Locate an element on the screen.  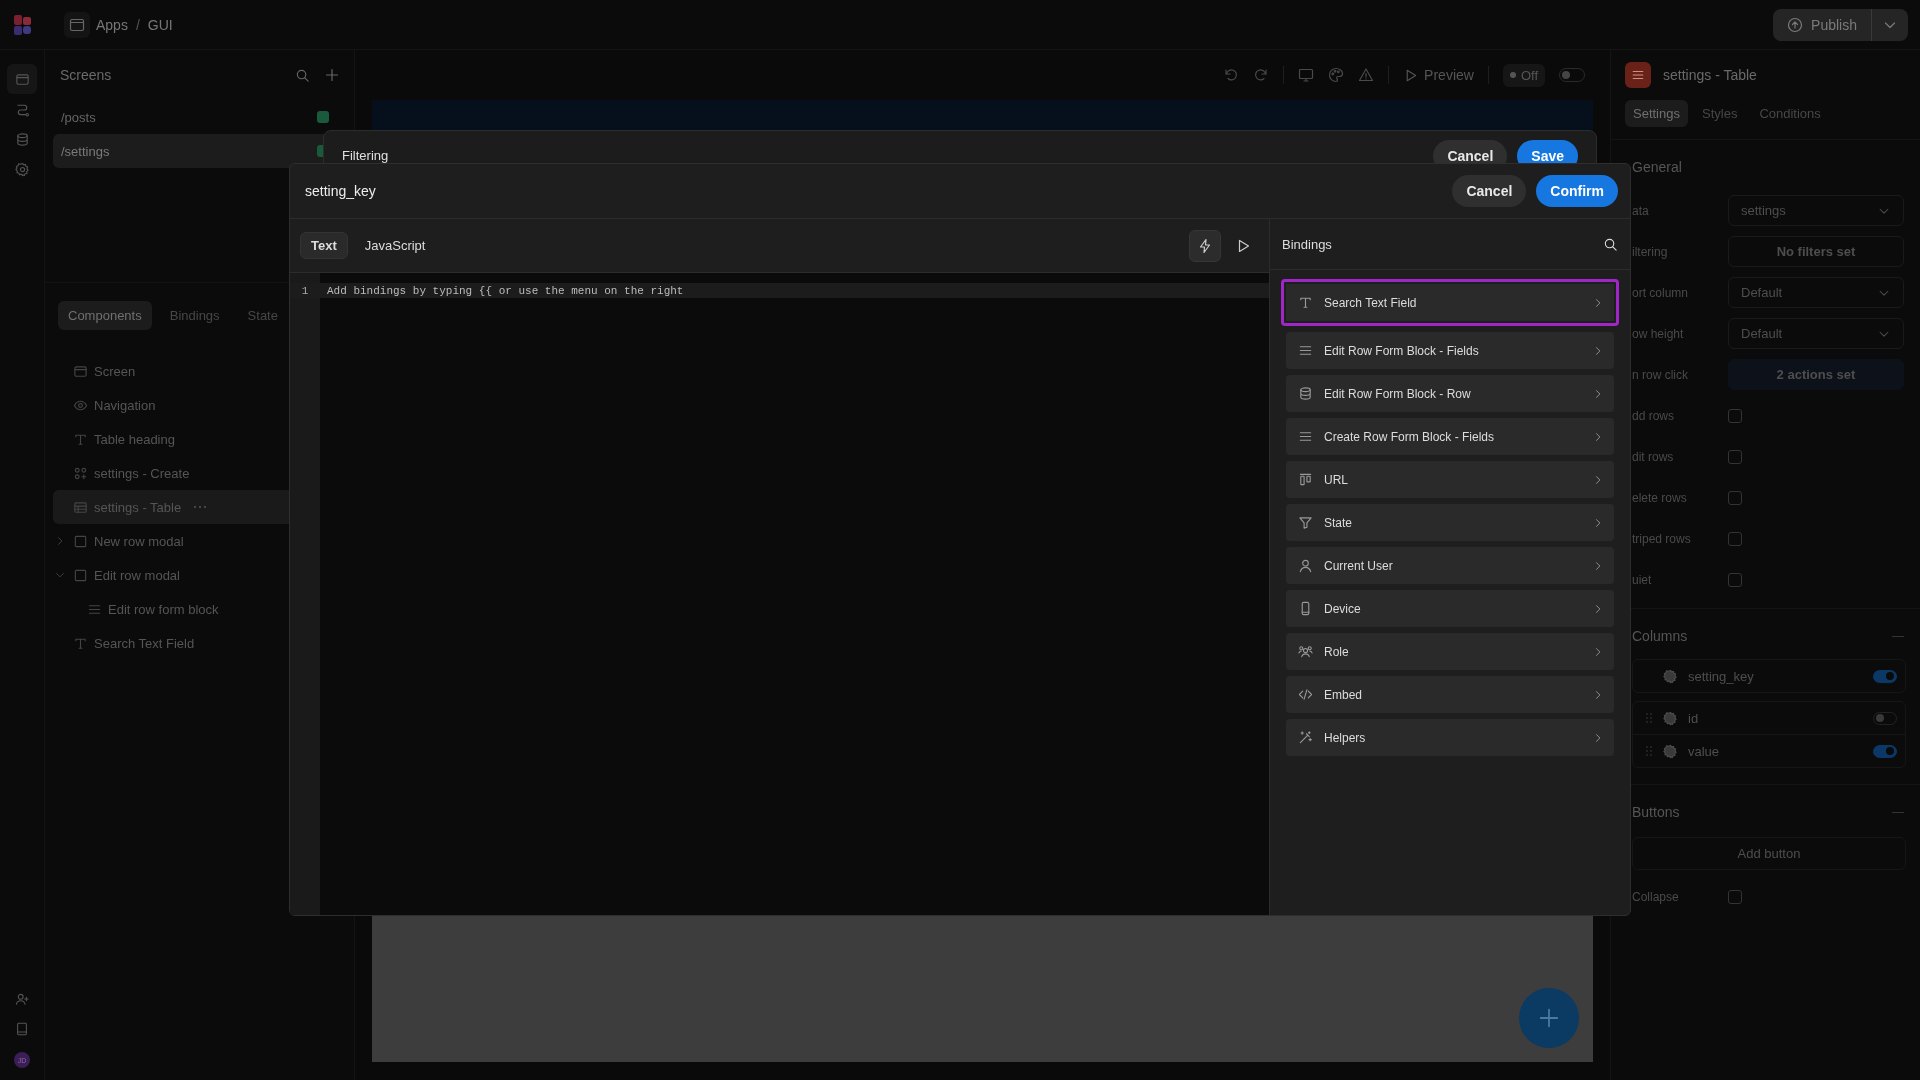
column-name: value is located at coordinates (1704, 751).